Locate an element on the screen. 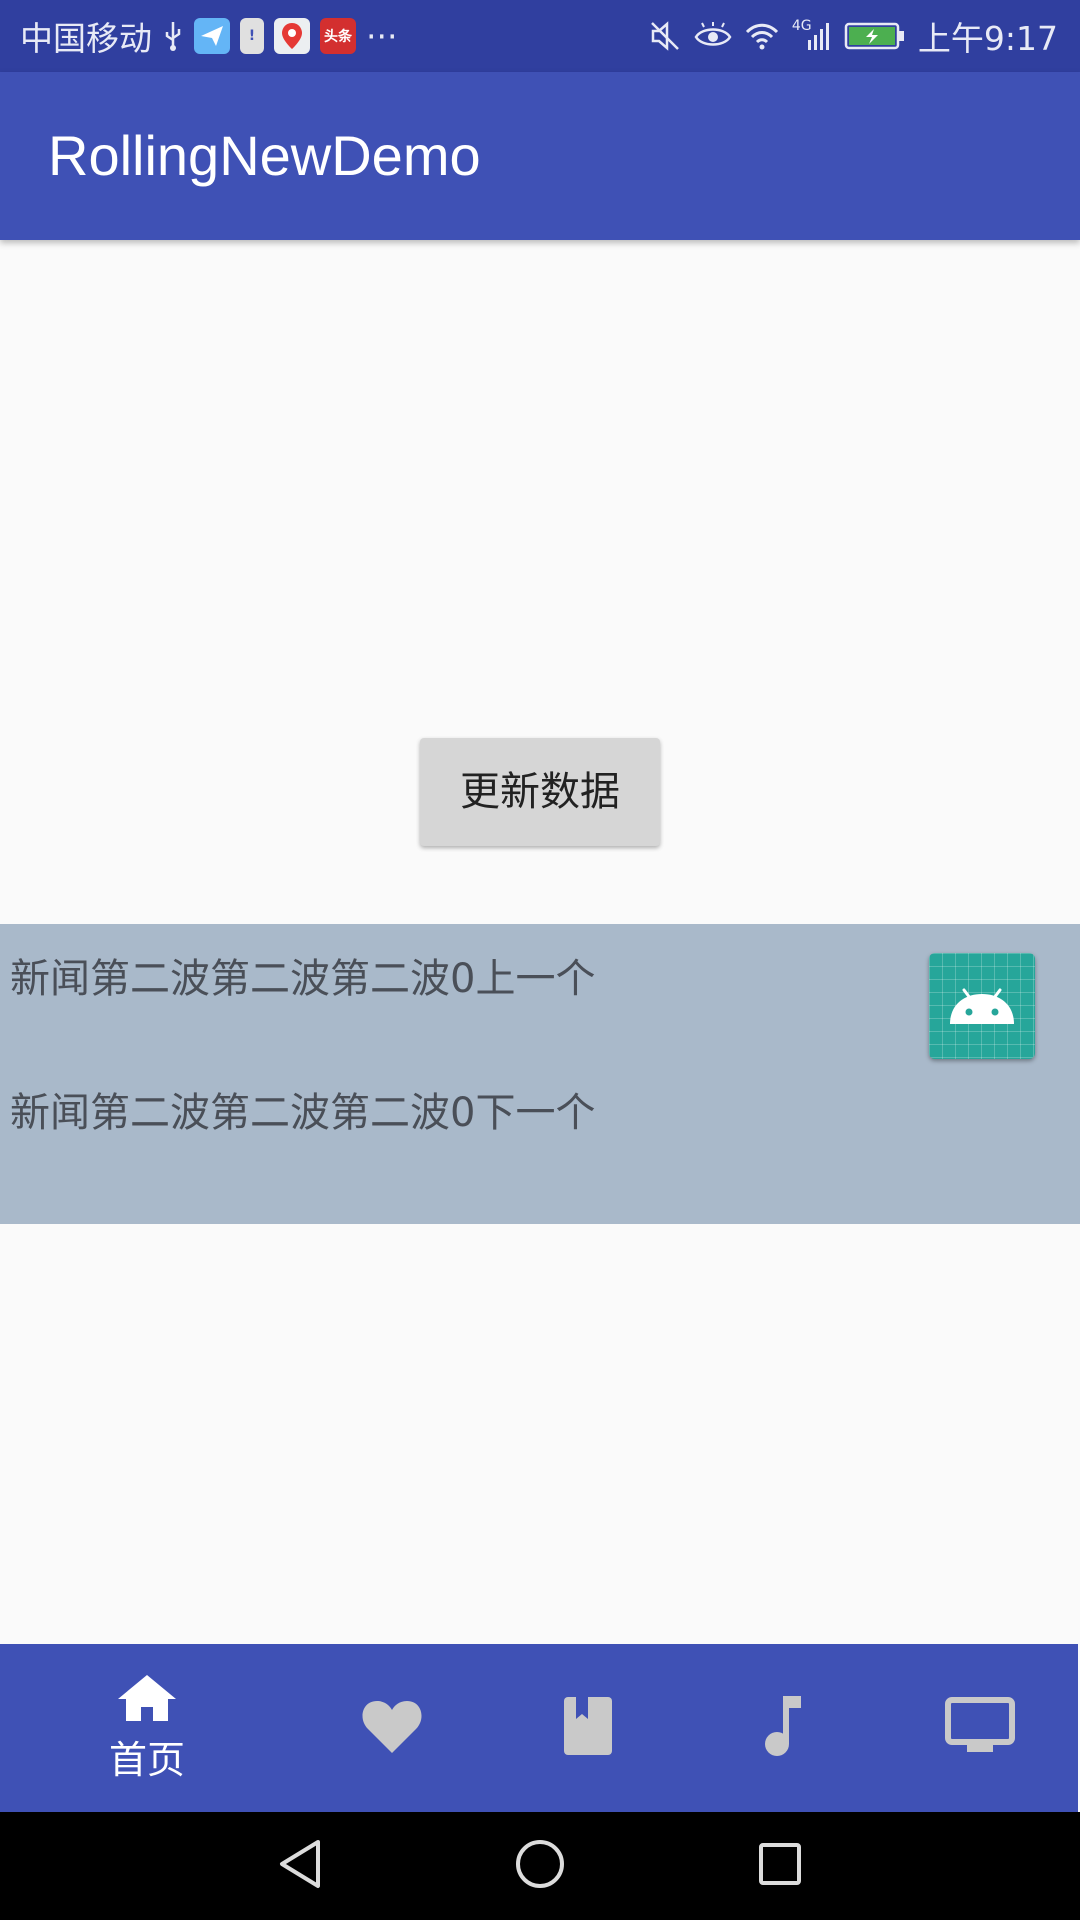 This screenshot has height=1920, width=1080. mute-icon is located at coordinates (665, 36).